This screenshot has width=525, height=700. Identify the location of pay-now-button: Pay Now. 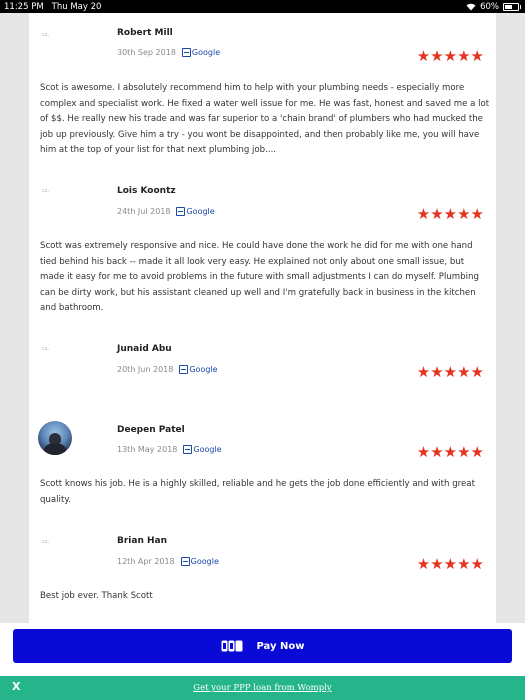
(262, 646).